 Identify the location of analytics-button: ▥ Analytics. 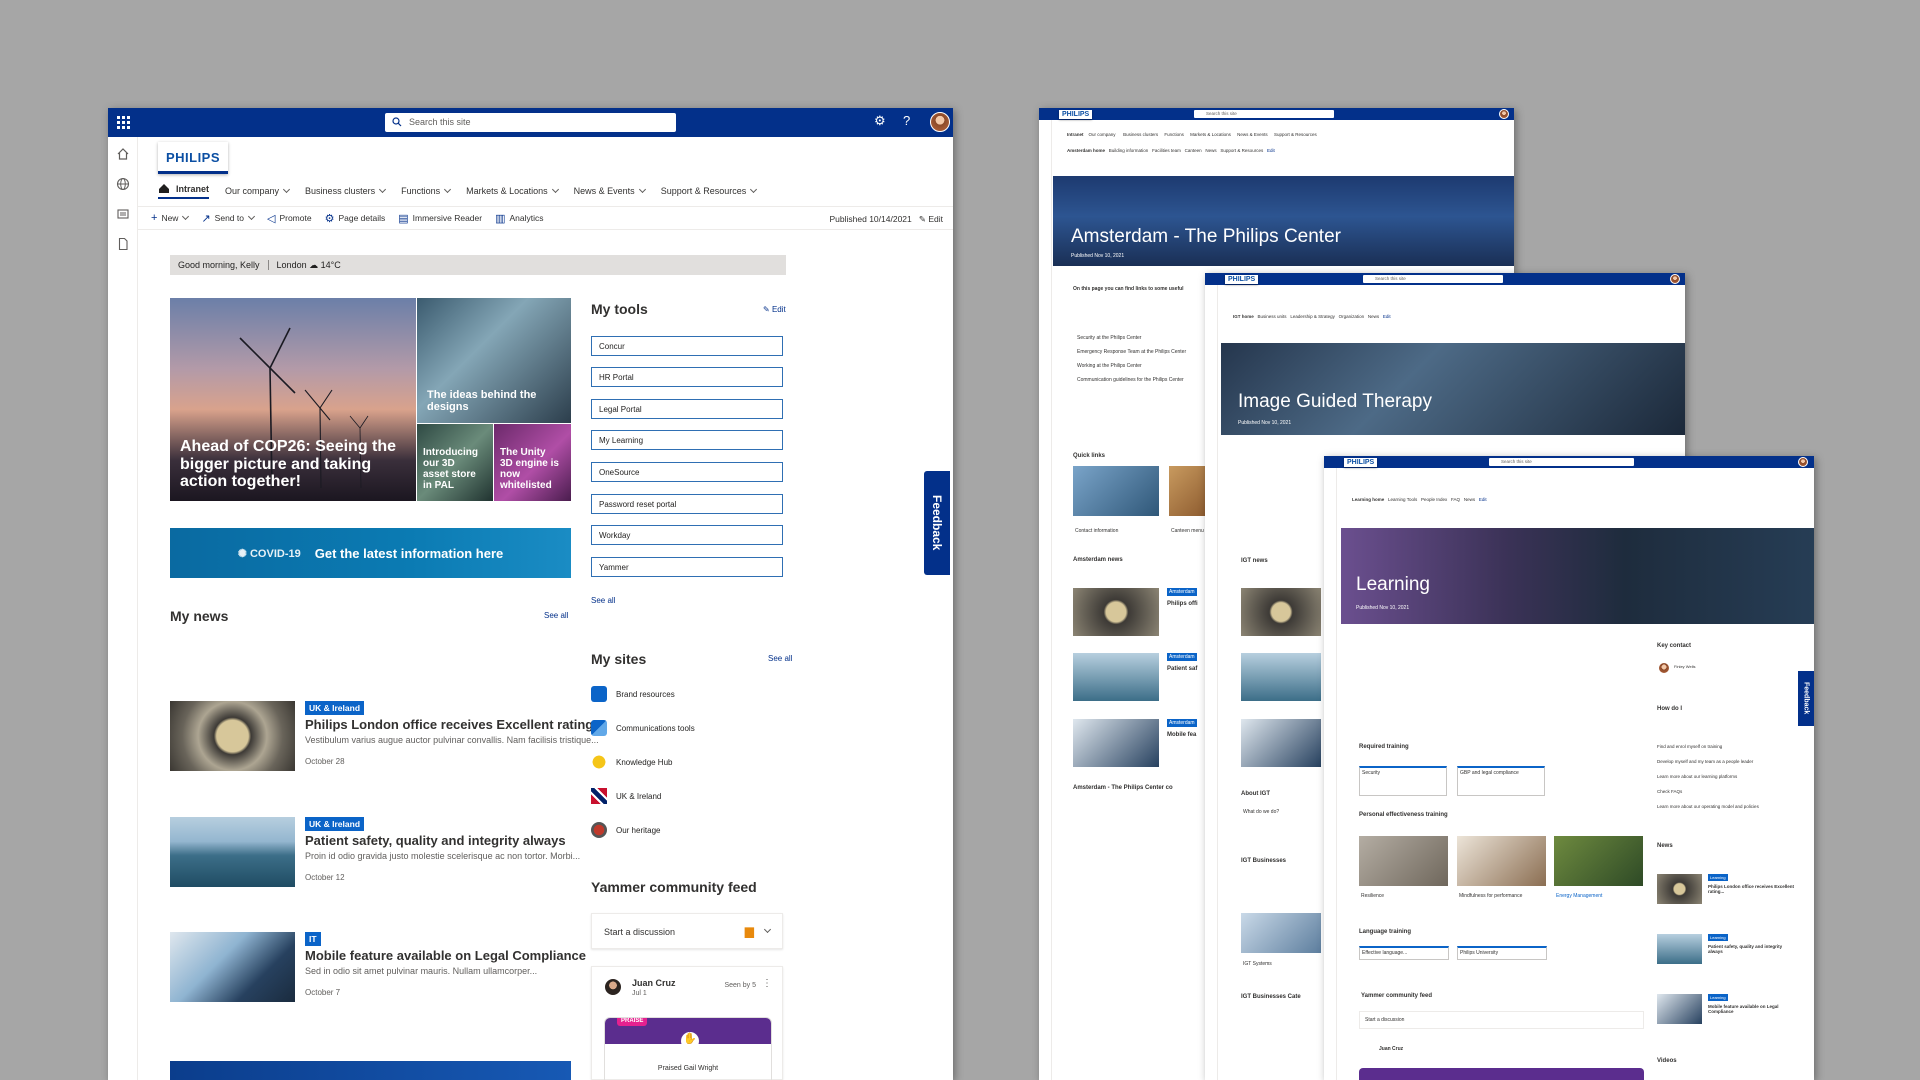
(519, 218).